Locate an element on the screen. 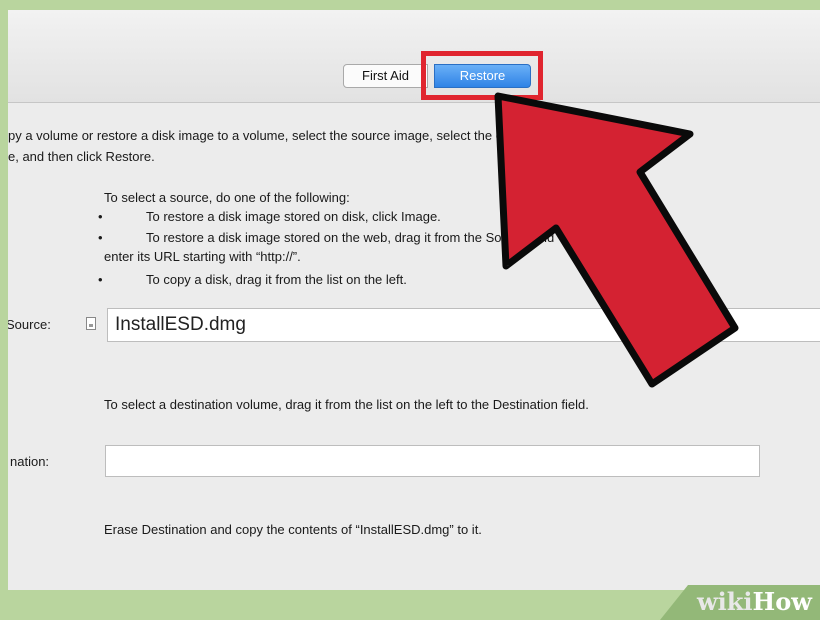 Image resolution: width=820 pixels, height=620 pixels. wikihow-watermark: wikiHow is located at coordinates (754, 601).